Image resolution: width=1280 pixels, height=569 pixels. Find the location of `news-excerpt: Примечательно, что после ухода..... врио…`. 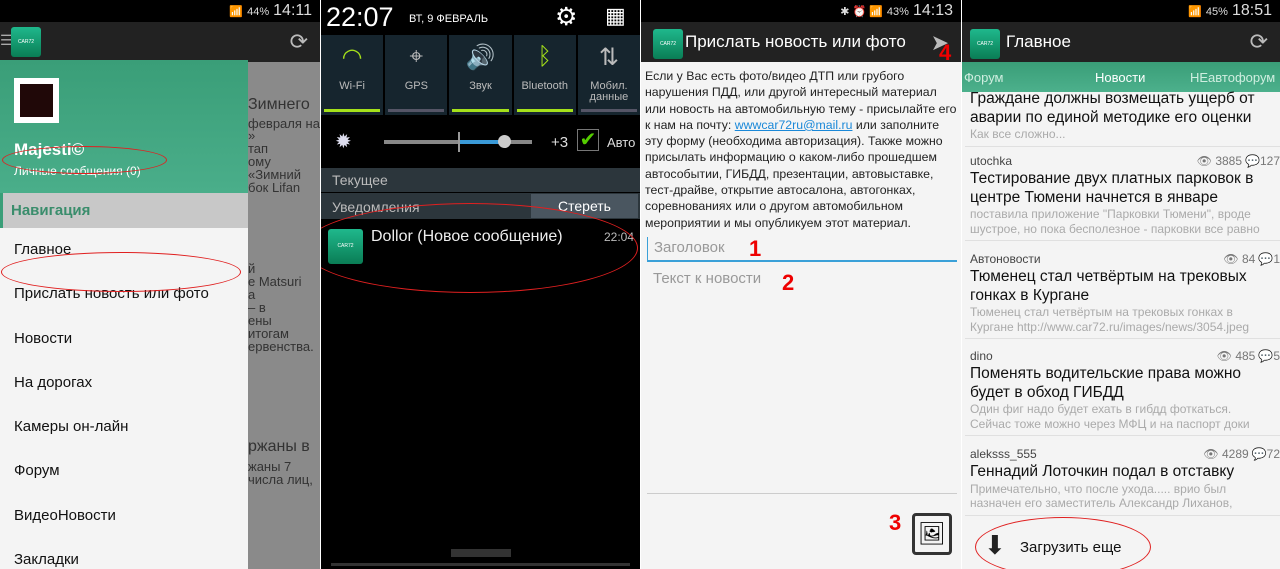

news-excerpt: Примечательно, что после ухода..... врио… is located at coordinates (1101, 496).